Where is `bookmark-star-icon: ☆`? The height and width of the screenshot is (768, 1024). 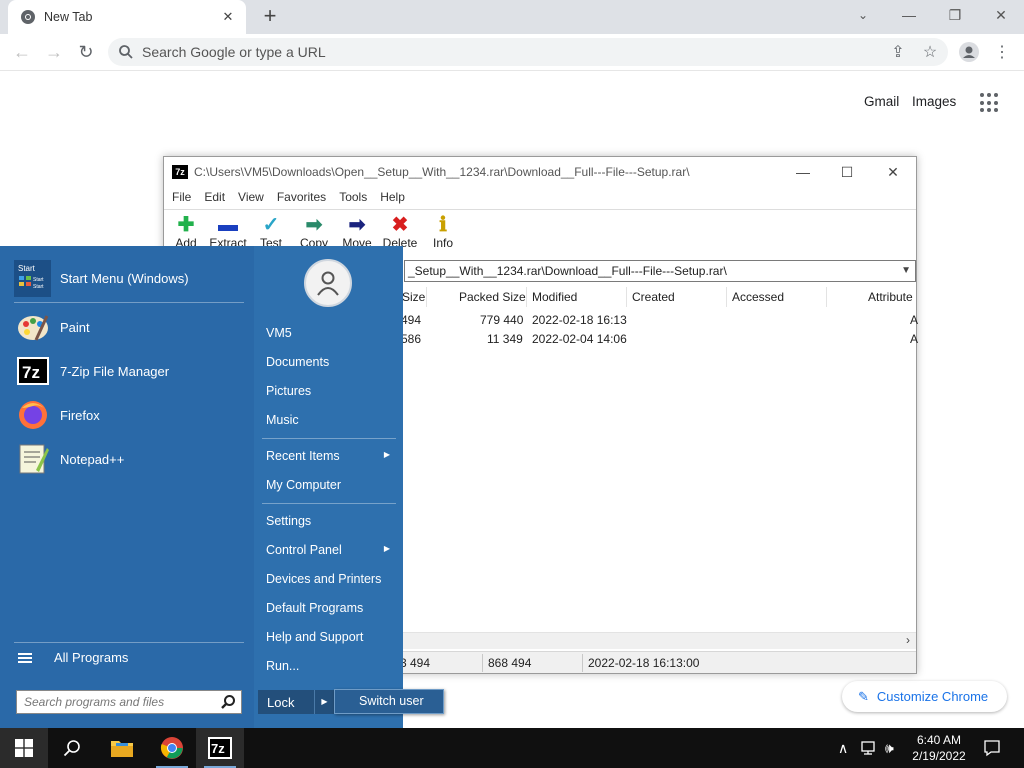
bookmark-star-icon: ☆ is located at coordinates (930, 53).